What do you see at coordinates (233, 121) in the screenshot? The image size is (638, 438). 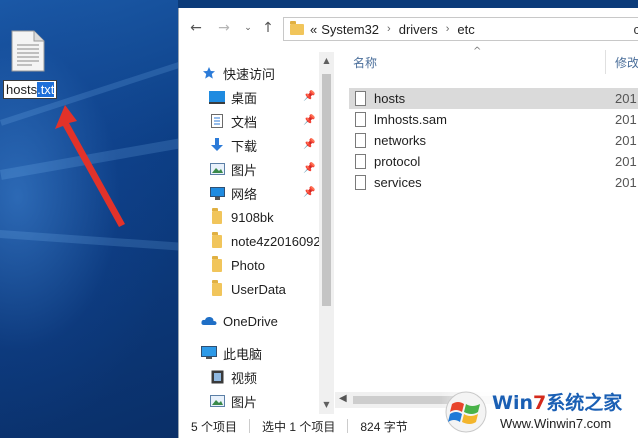 I see `nav-item-documents: 文档` at bounding box center [233, 121].